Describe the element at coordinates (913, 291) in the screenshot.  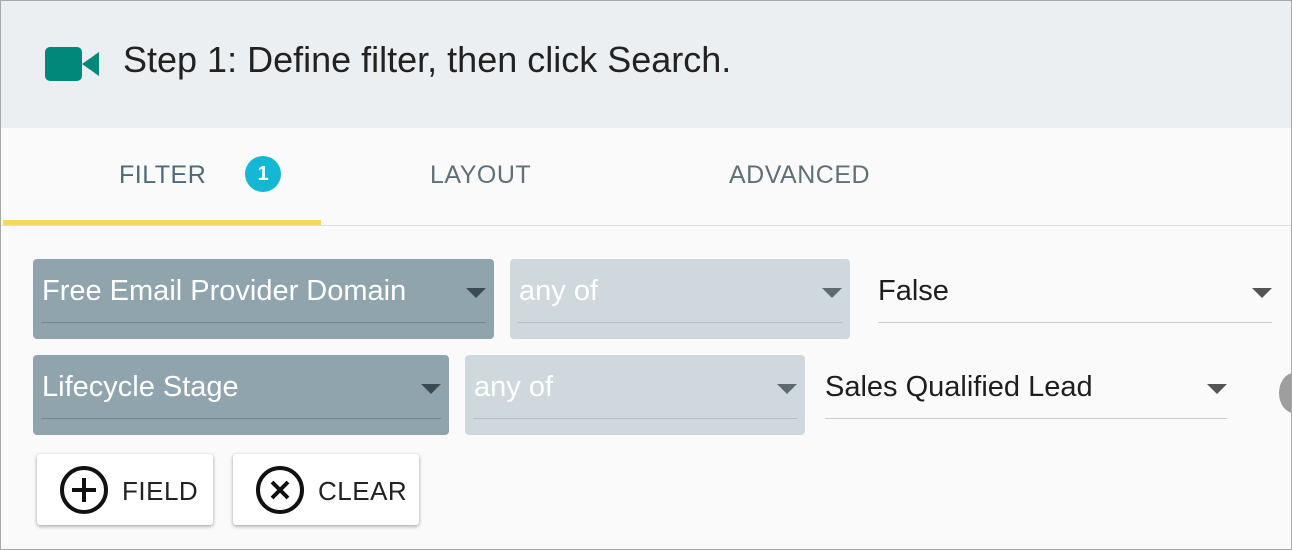
I see `value-select-value: False` at that location.